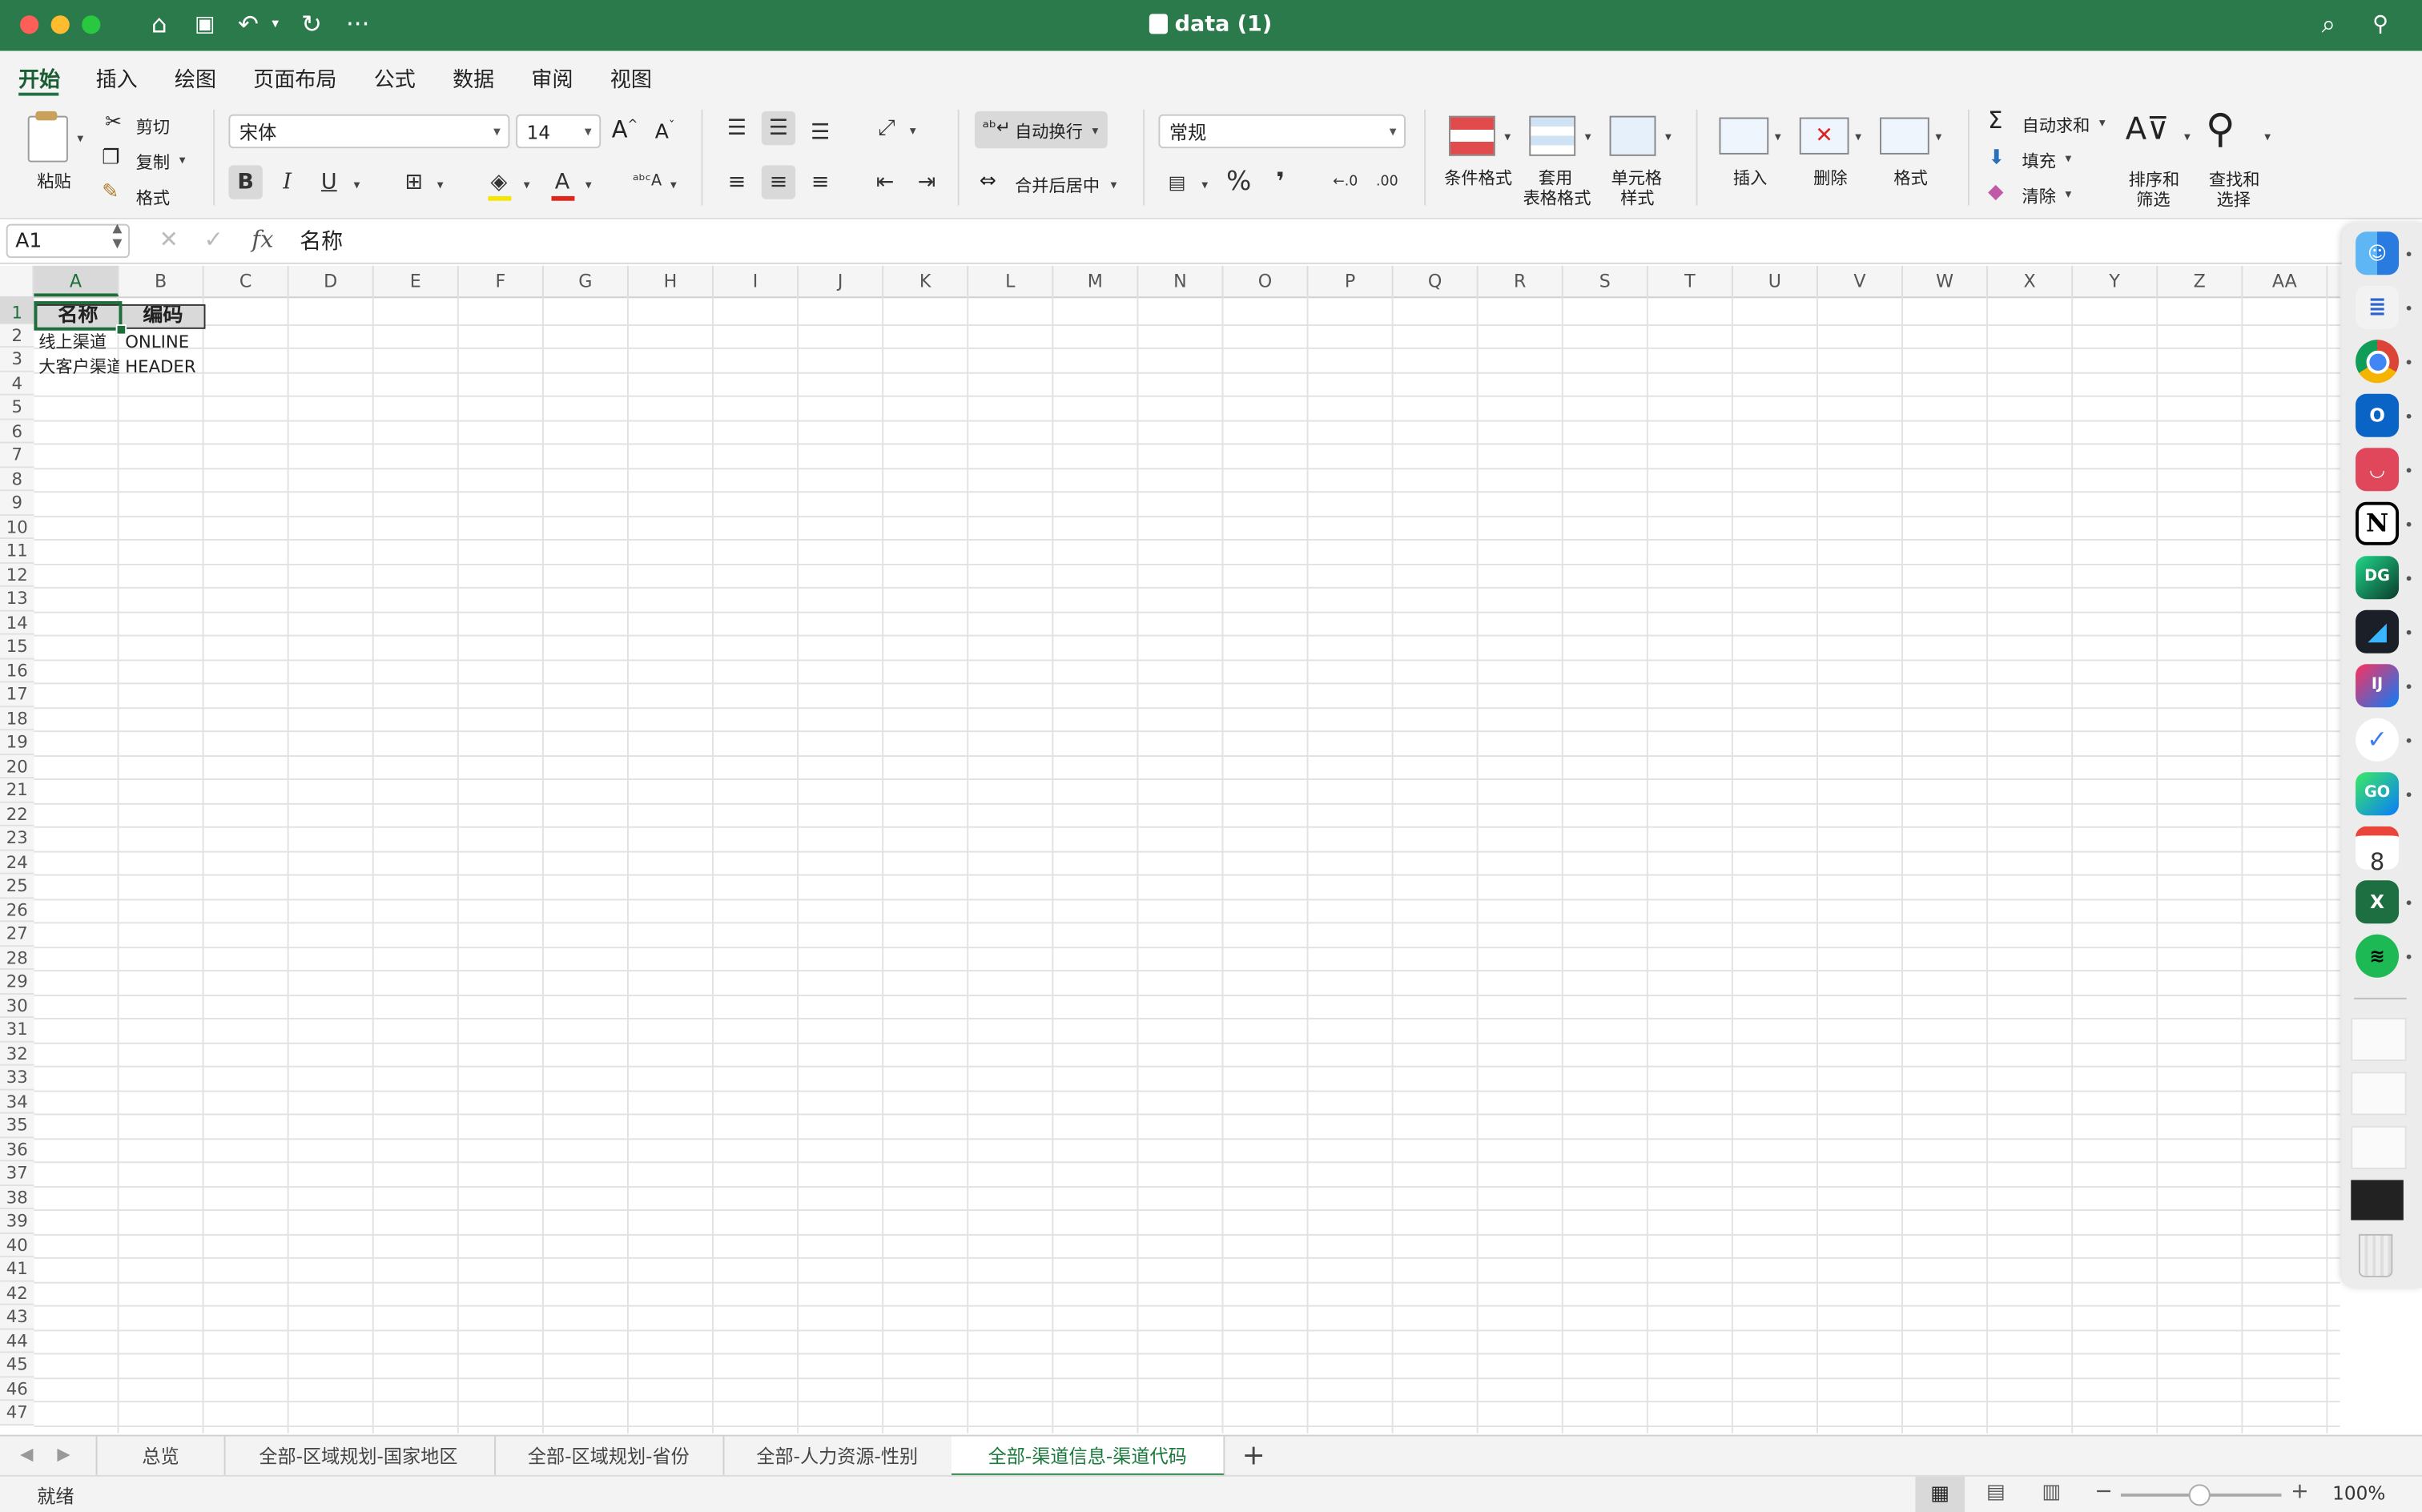  What do you see at coordinates (17, 718) in the screenshot?
I see `row-header-18: 18` at bounding box center [17, 718].